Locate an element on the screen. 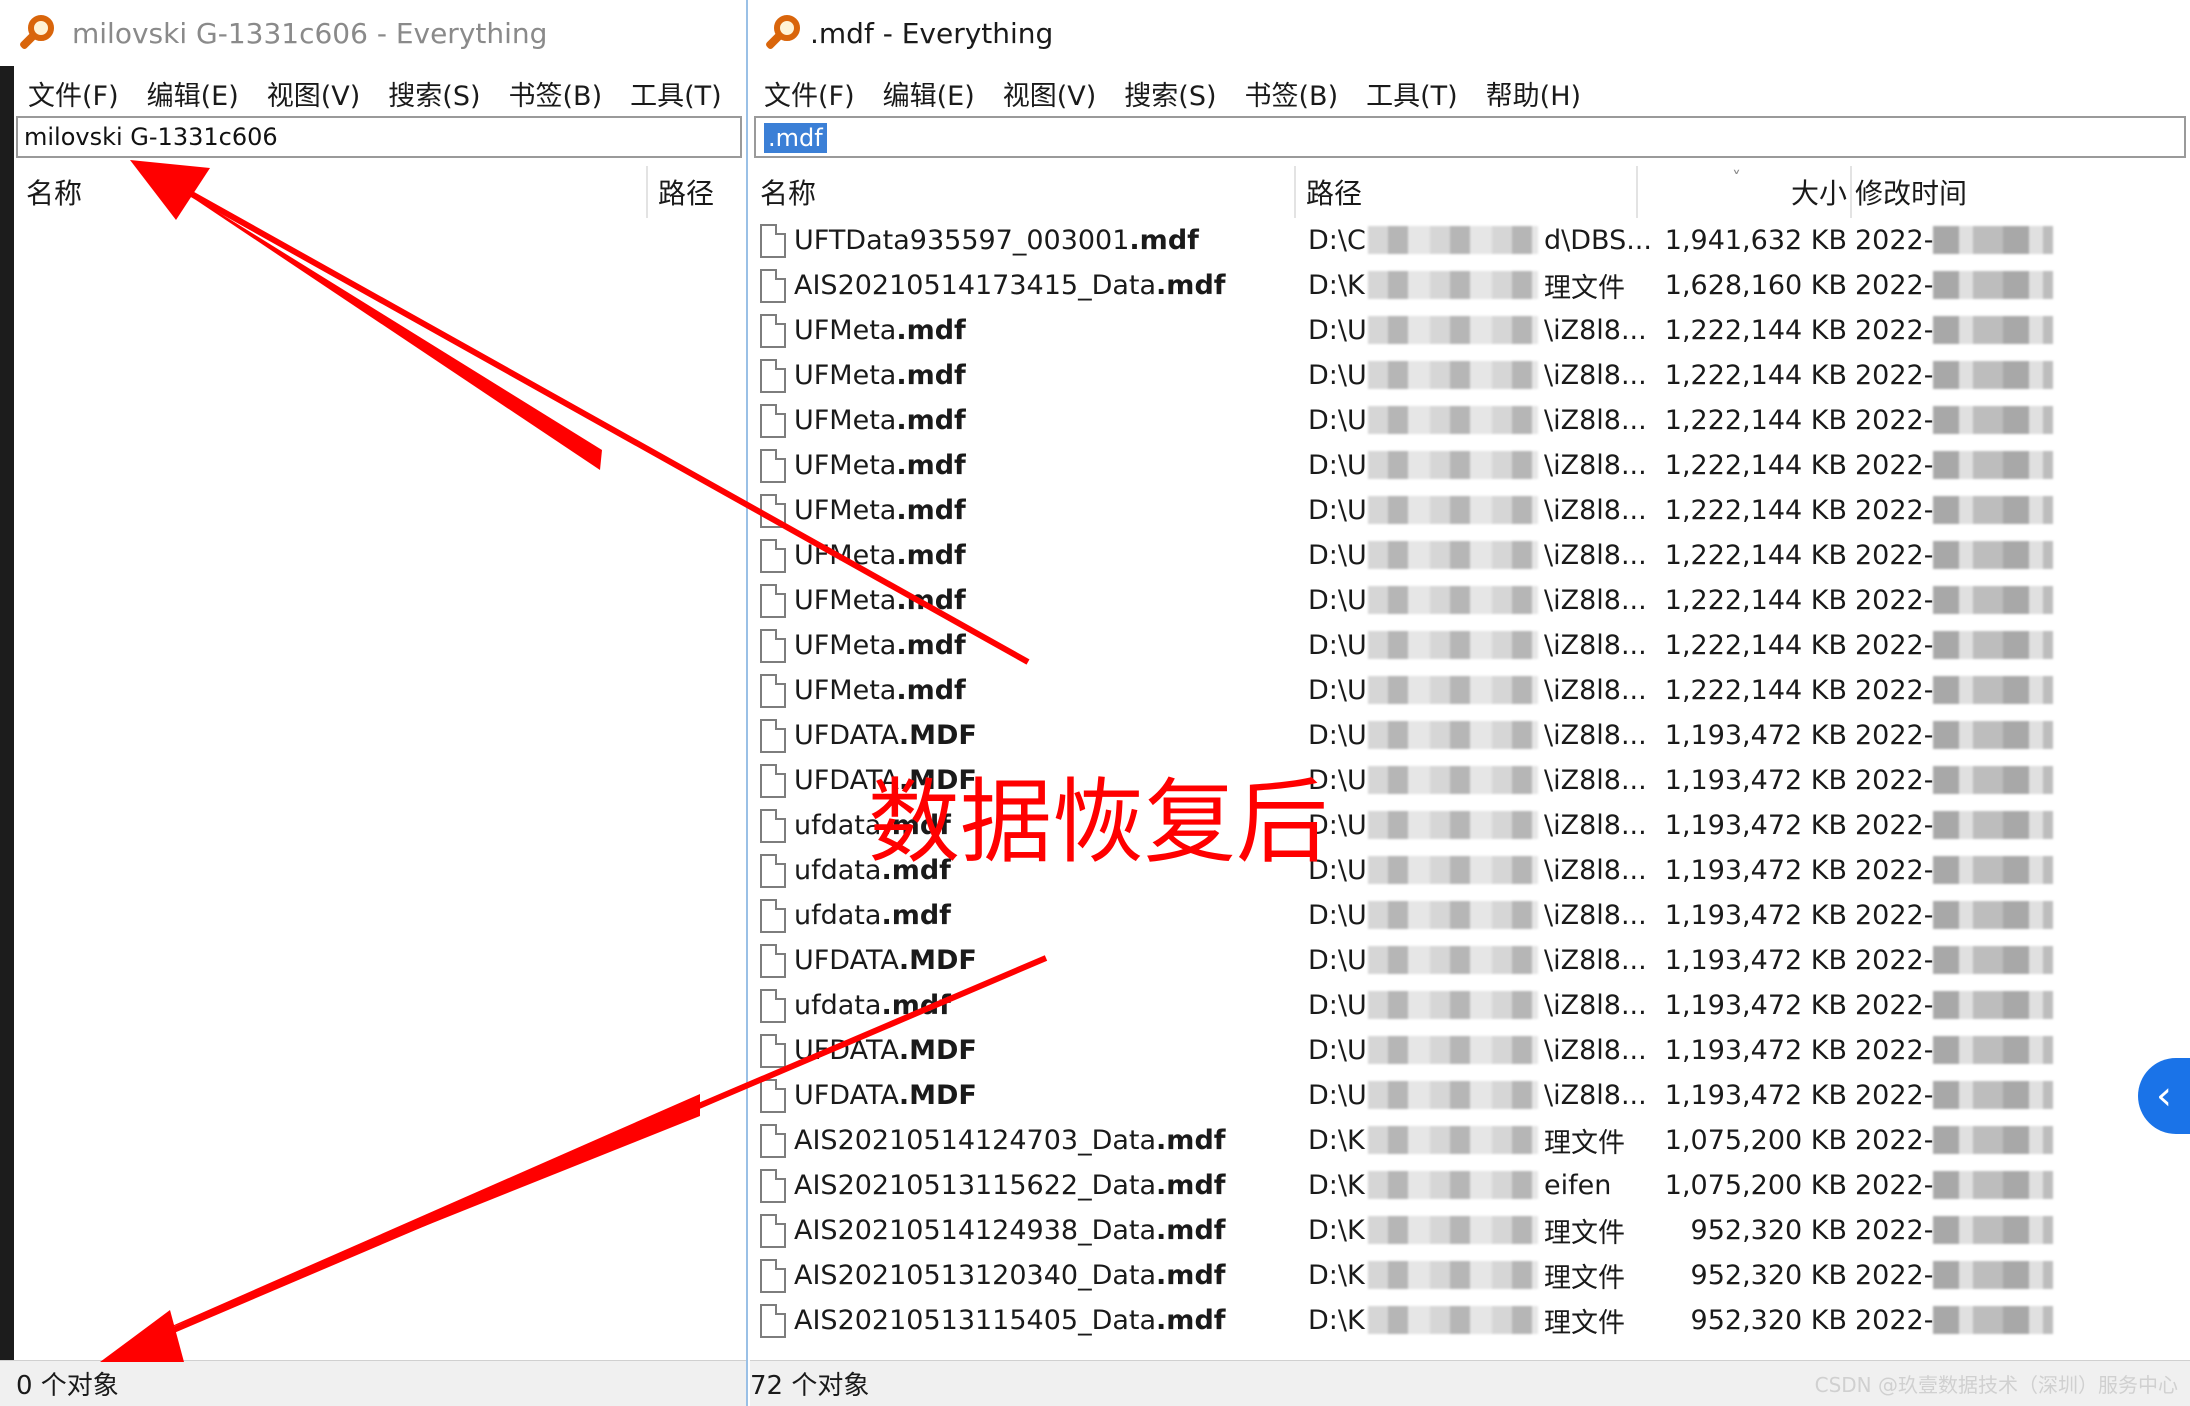 Image resolution: width=2190 pixels, height=1406 pixels. file-name: AIS20210514124938_Data.mdf is located at coordinates (1010, 1230).